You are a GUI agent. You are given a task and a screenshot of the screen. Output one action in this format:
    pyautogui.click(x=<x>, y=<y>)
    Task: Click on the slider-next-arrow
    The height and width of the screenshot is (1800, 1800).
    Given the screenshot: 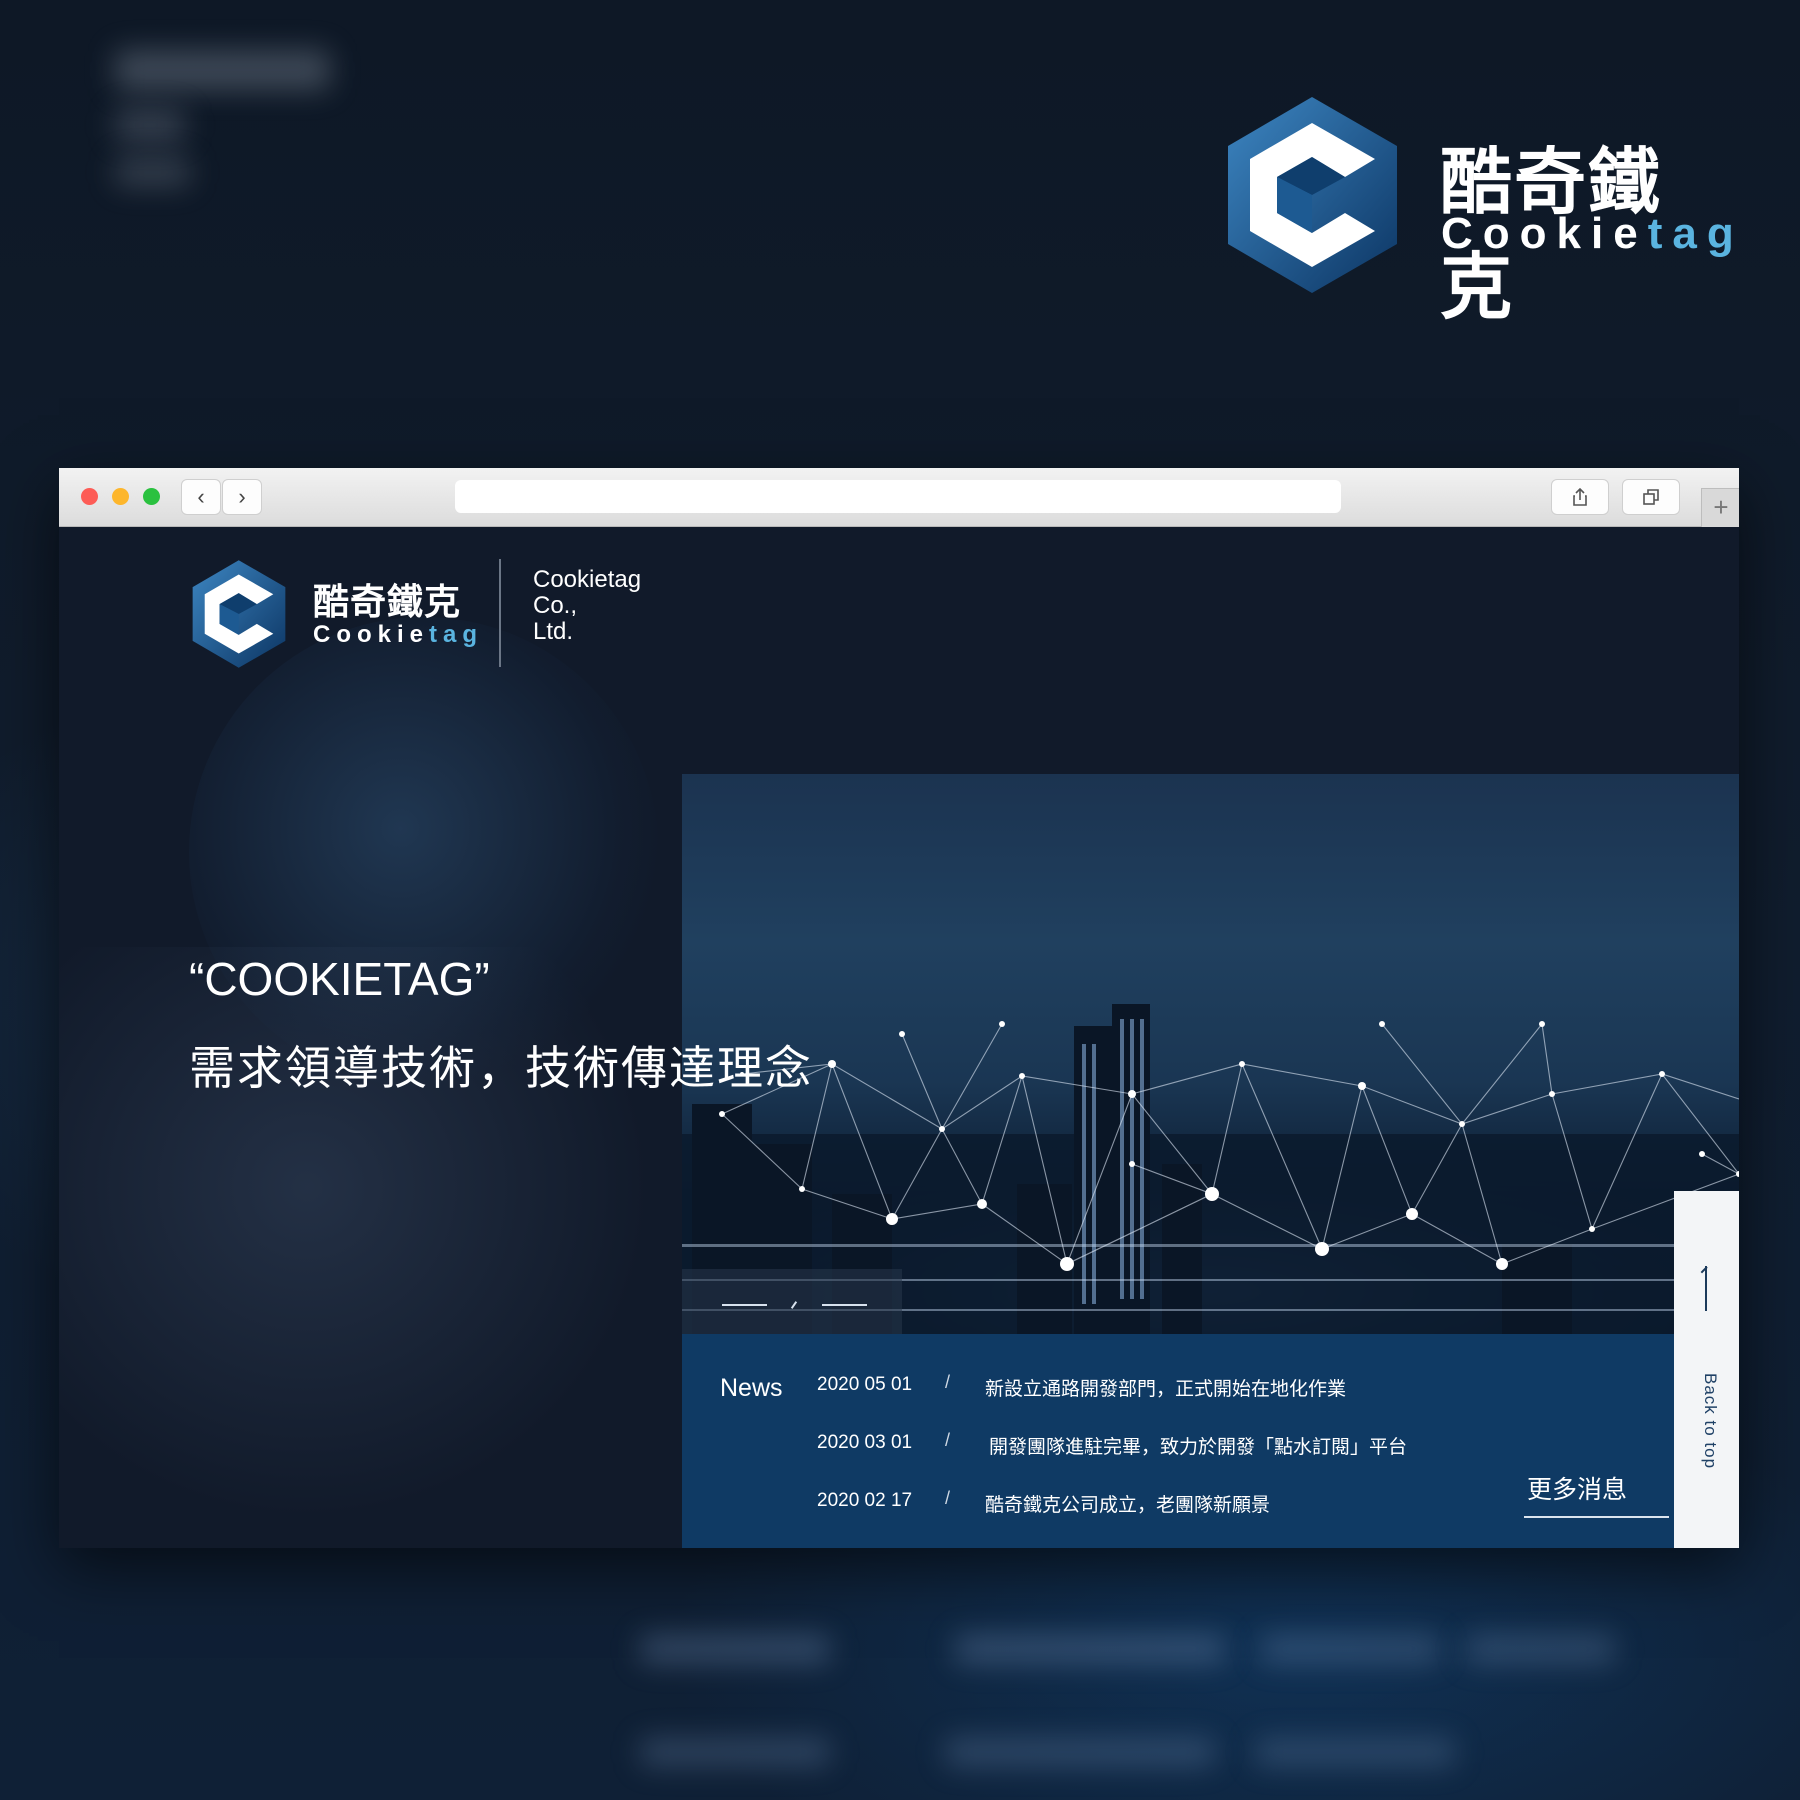 What is the action you would take?
    pyautogui.click(x=844, y=1305)
    